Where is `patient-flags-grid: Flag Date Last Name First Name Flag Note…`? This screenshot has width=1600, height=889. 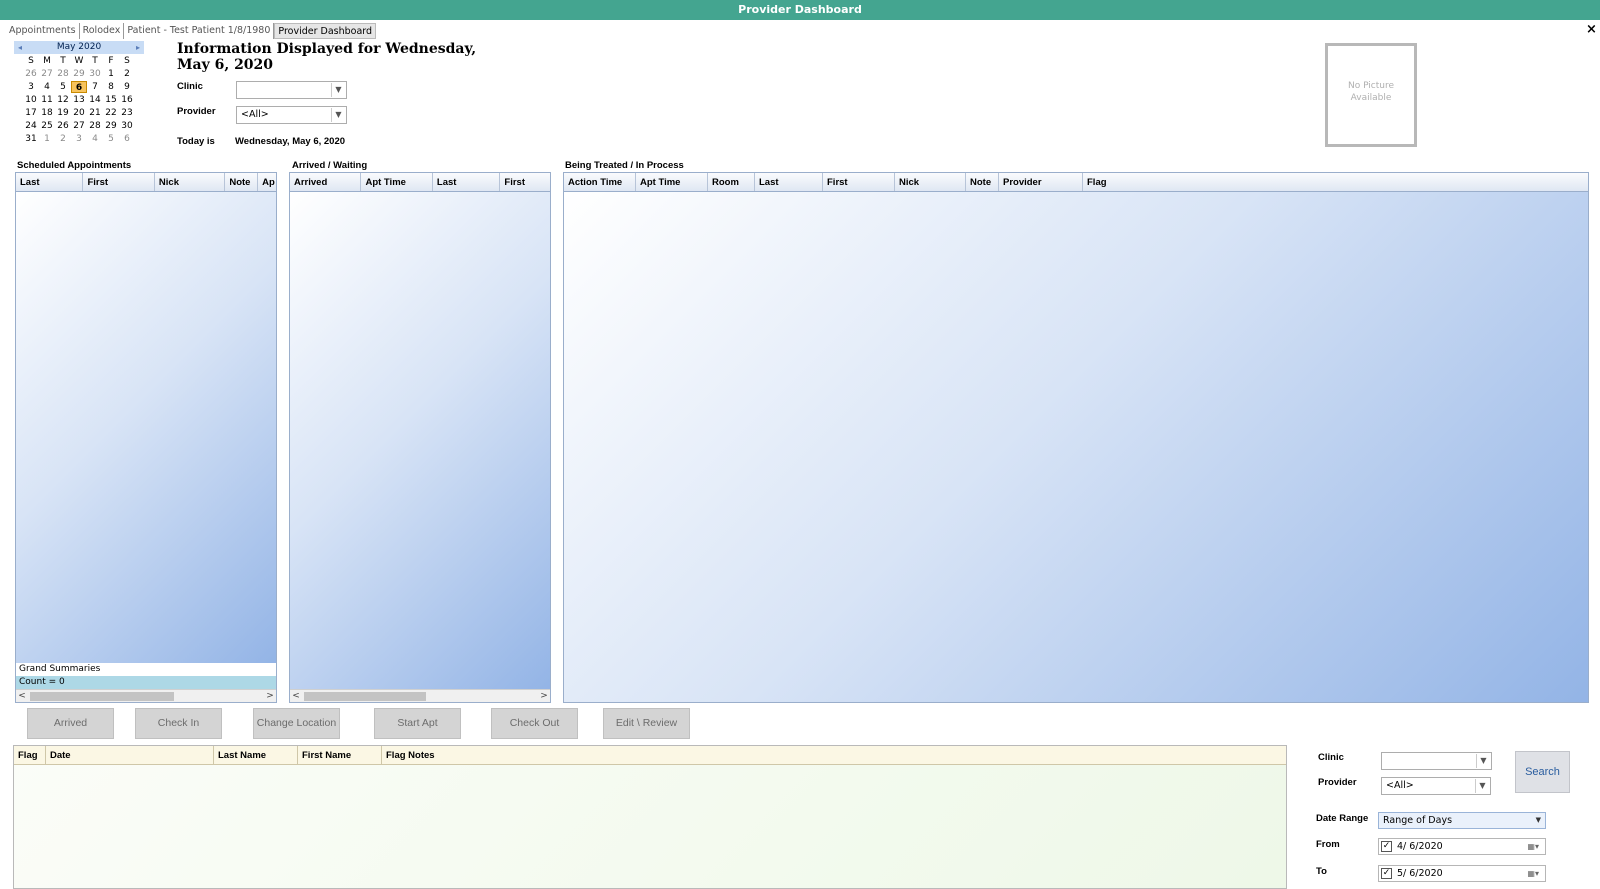 patient-flags-grid: Flag Date Last Name First Name Flag Note… is located at coordinates (650, 817).